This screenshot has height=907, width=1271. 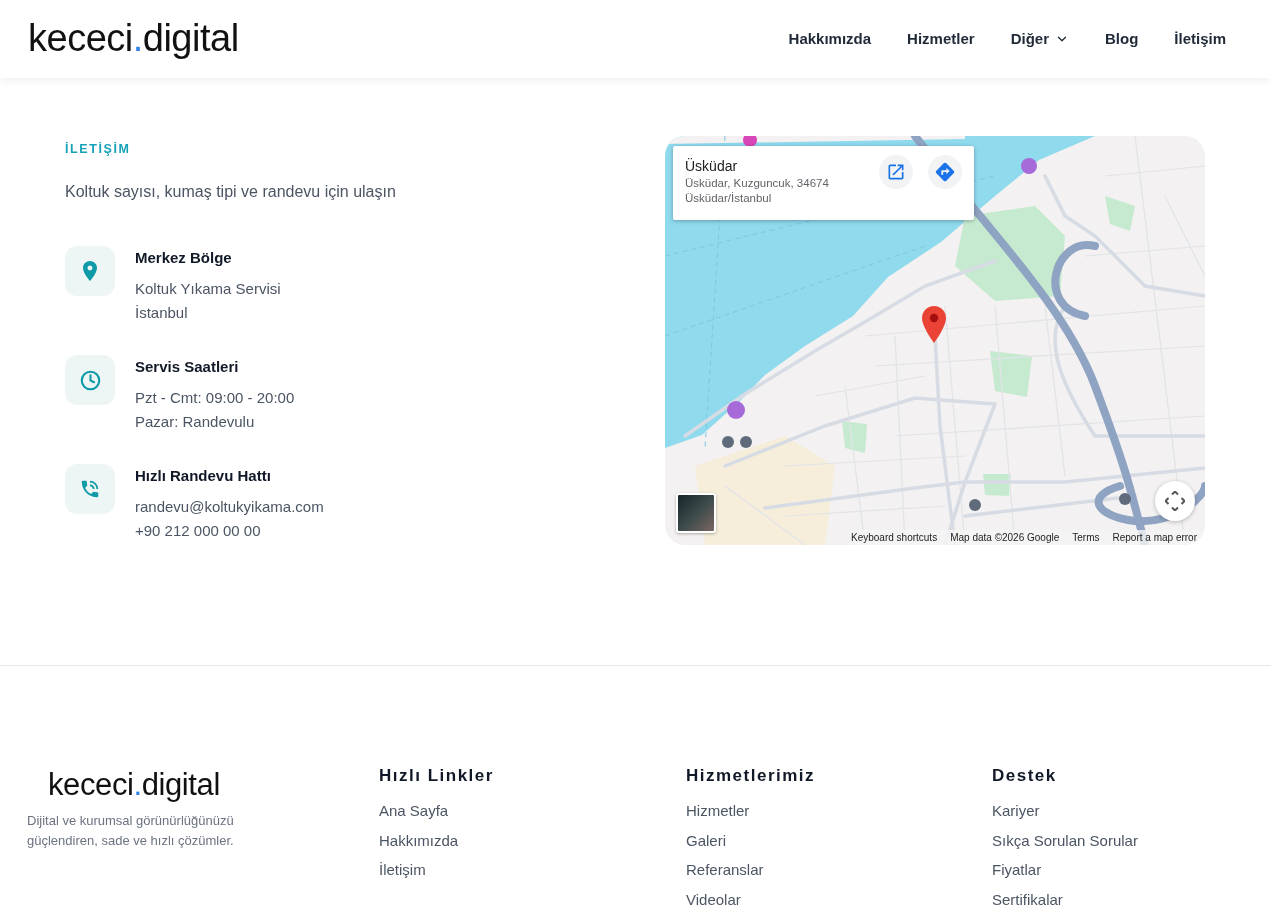 What do you see at coordinates (402, 870) in the screenshot?
I see `footer-link: İletişim` at bounding box center [402, 870].